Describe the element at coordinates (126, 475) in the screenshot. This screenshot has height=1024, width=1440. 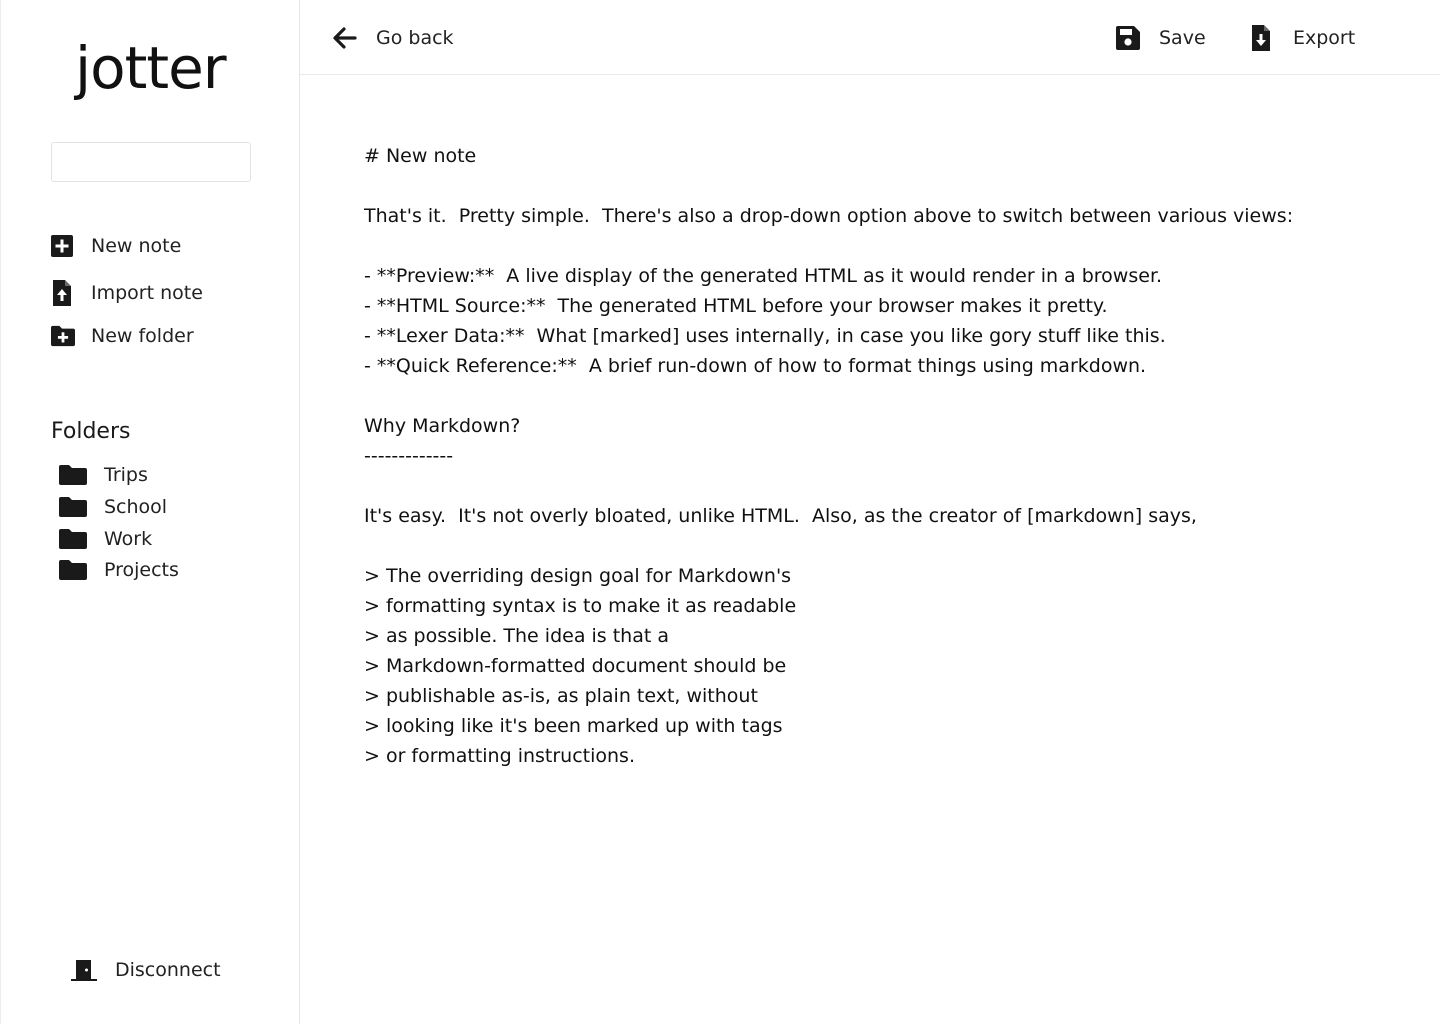
I see `folder-label: Trips` at that location.